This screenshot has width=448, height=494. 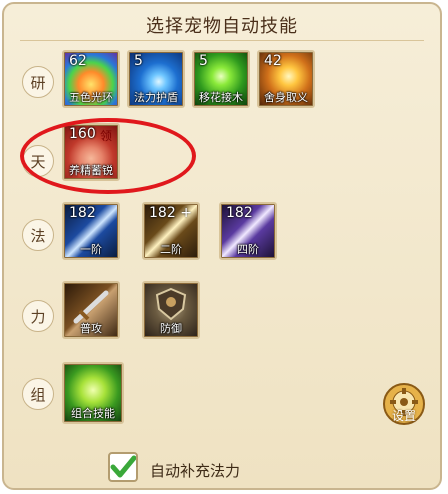 What do you see at coordinates (221, 97) in the screenshot?
I see `skill-label: 移花接木` at bounding box center [221, 97].